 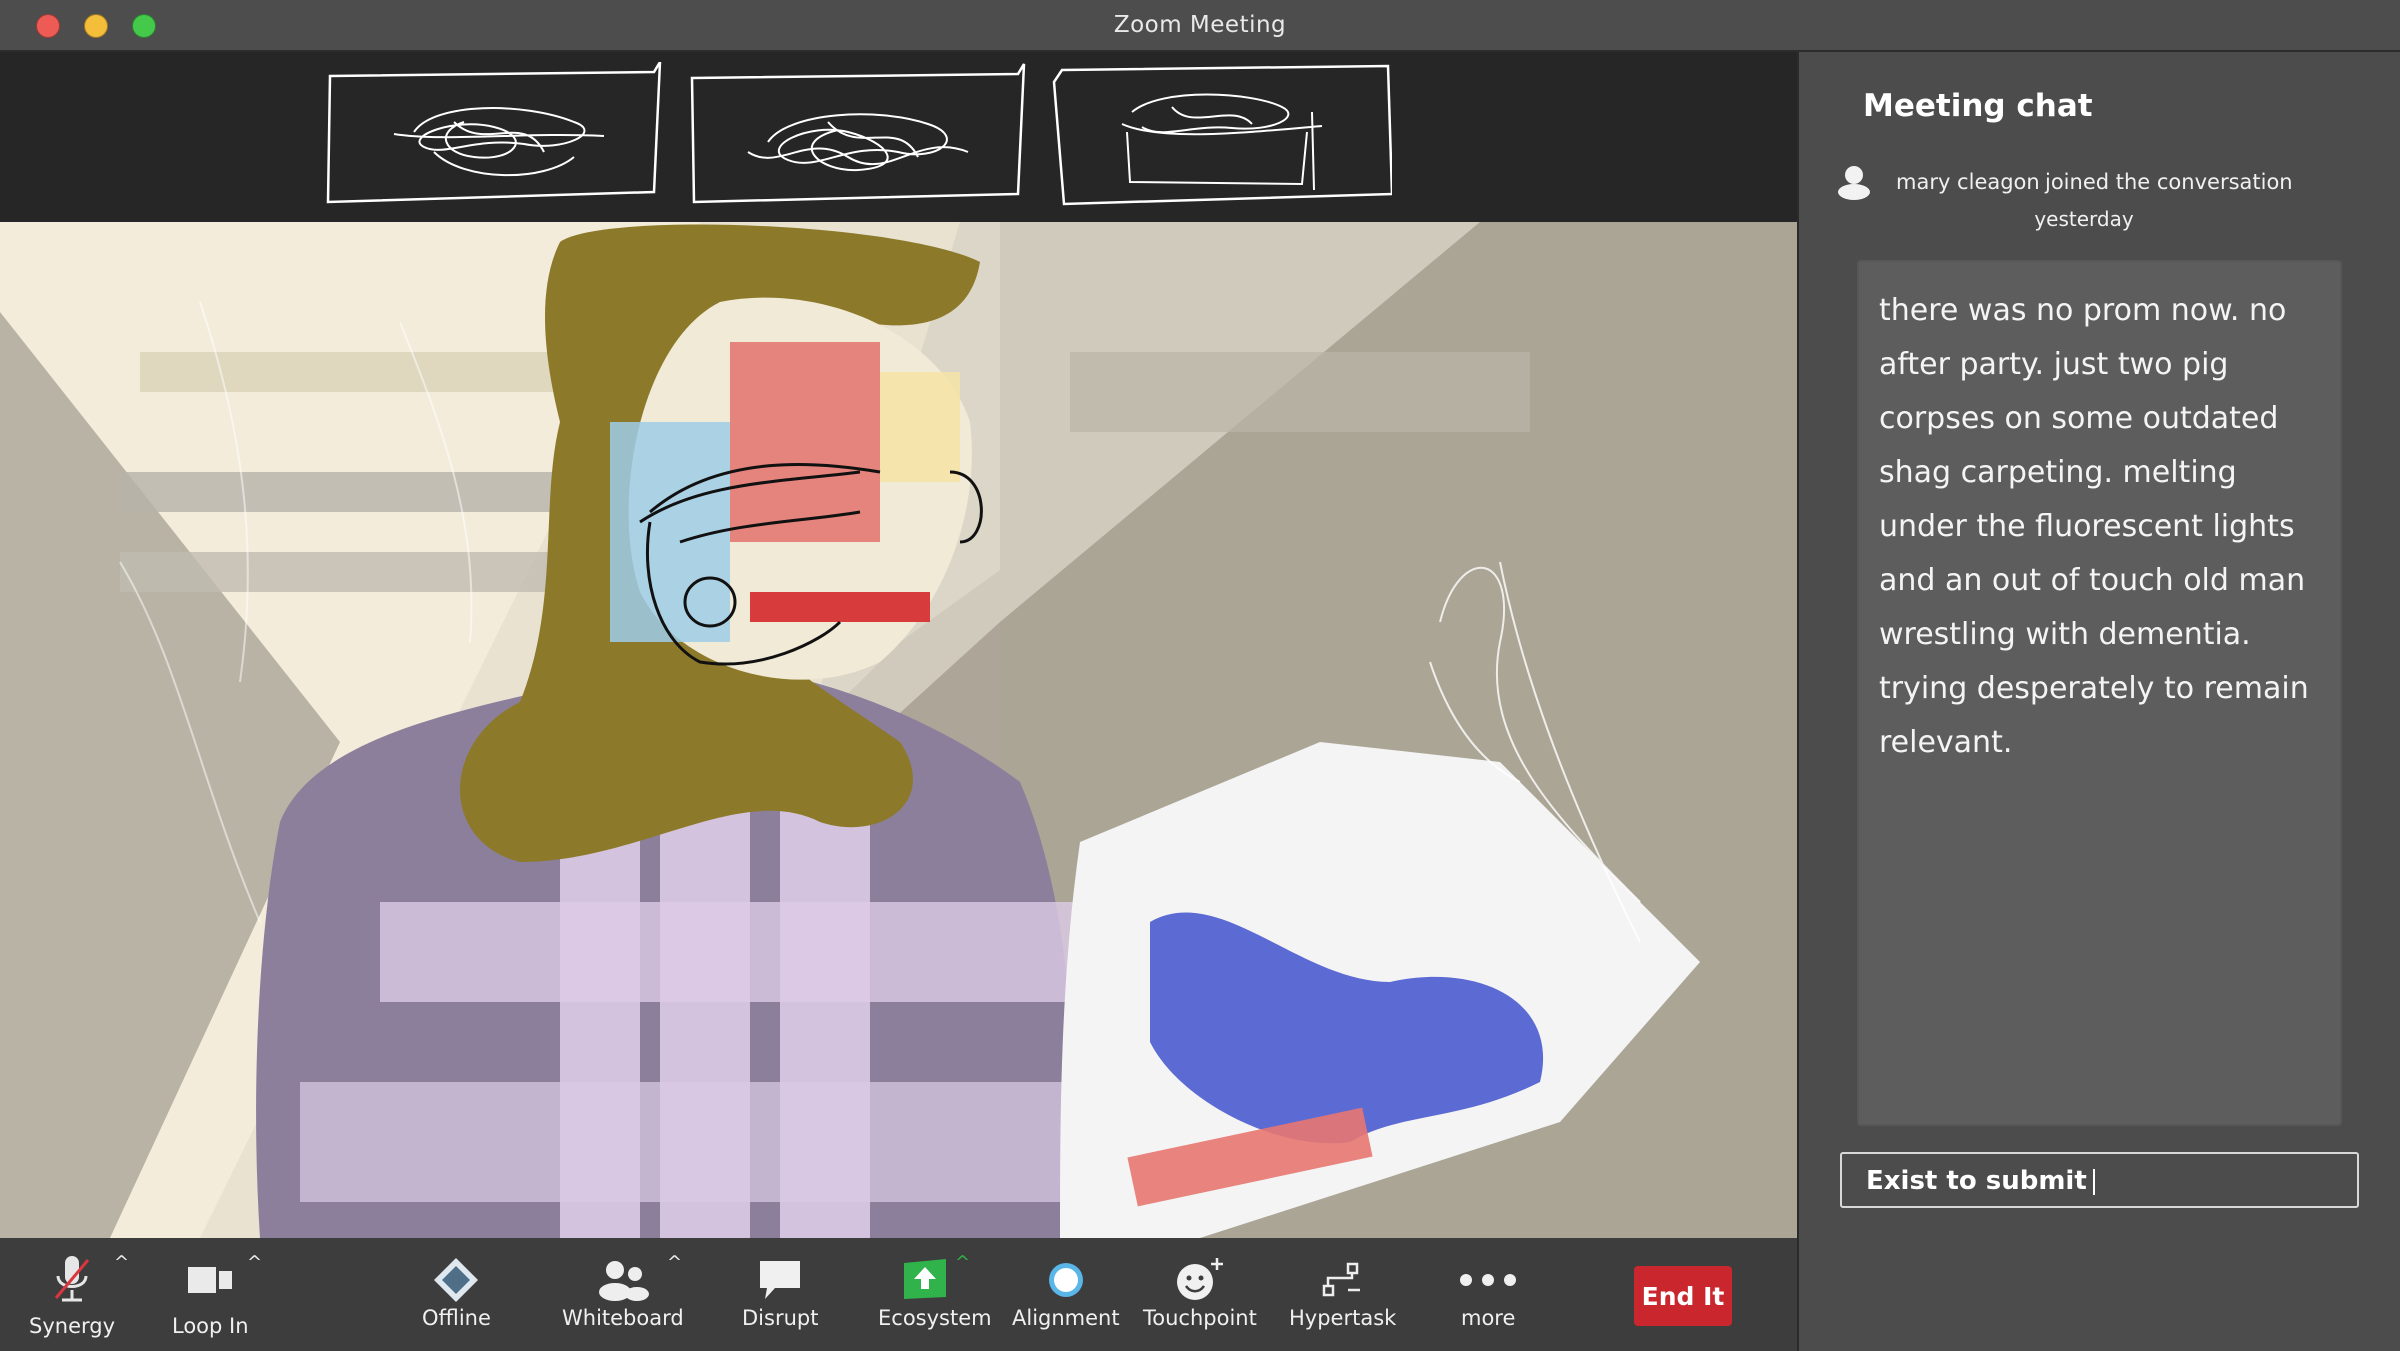 I want to click on loop-in-button: Loop In, so click(x=210, y=1294).